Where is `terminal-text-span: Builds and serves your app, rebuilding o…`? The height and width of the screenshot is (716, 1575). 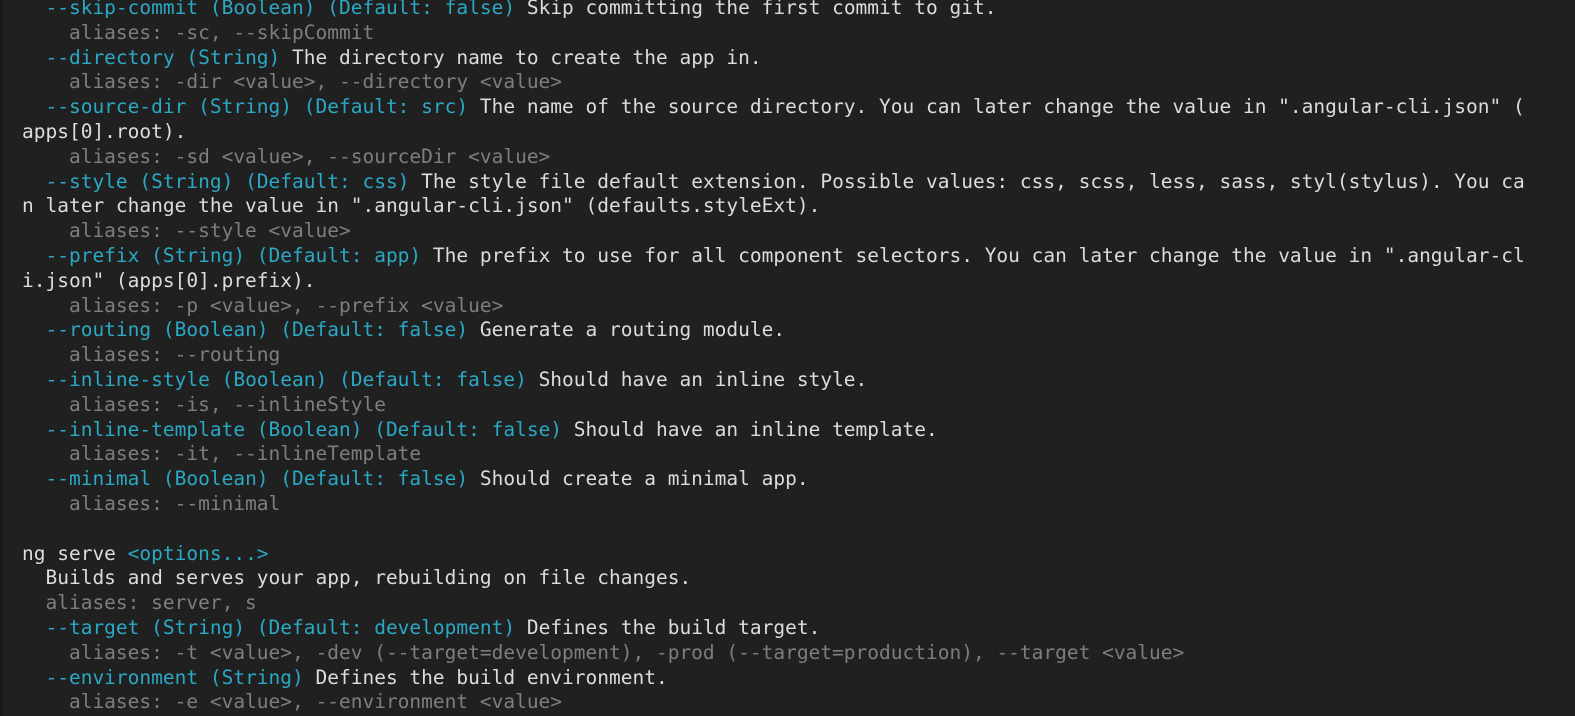
terminal-text-span: Builds and serves your app, rebuilding o… is located at coordinates (357, 578).